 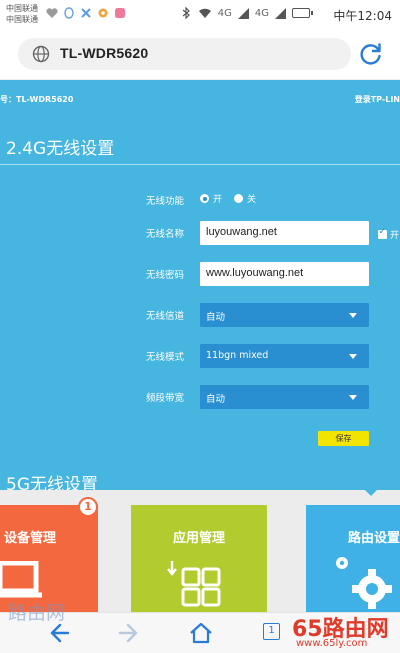 What do you see at coordinates (389, 234) in the screenshot?
I see `hide-ssid-checkbox: 开` at bounding box center [389, 234].